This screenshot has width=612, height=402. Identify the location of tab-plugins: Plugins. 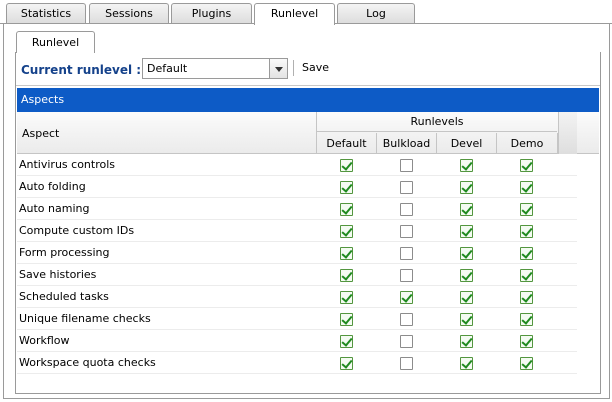
(211, 13).